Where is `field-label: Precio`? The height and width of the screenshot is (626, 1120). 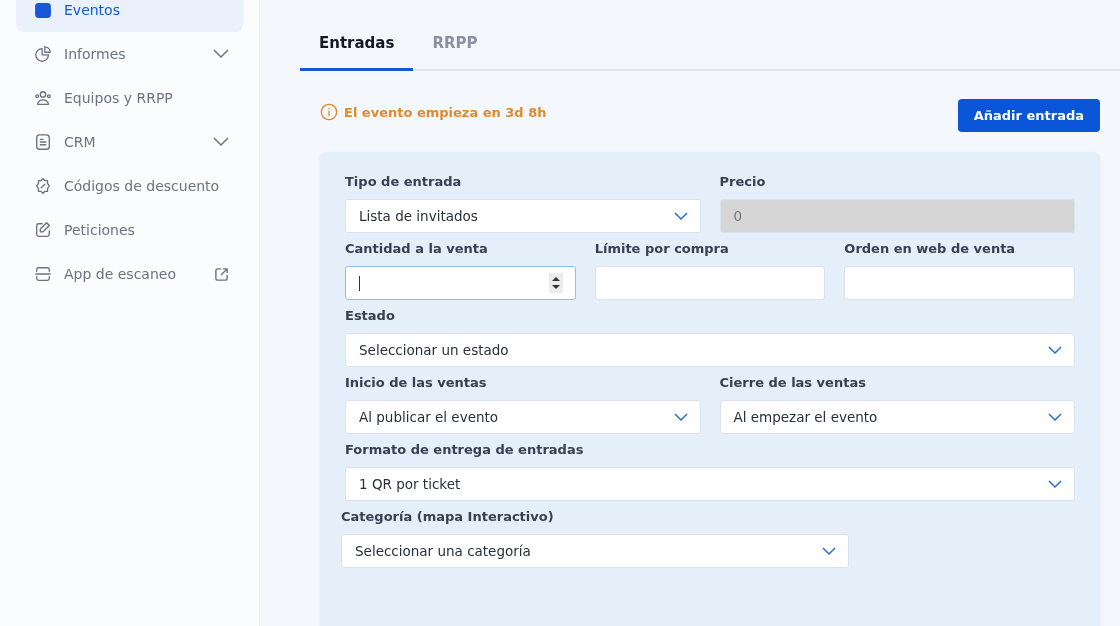 field-label: Precio is located at coordinates (743, 181).